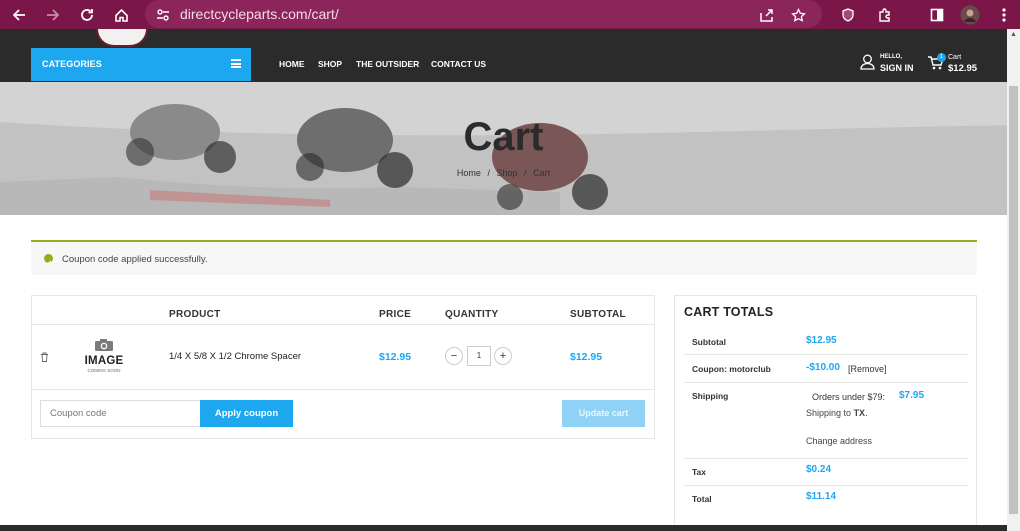 The width and height of the screenshot is (1020, 531). What do you see at coordinates (819, 469) in the screenshot?
I see `tax-value: $0.24` at bounding box center [819, 469].